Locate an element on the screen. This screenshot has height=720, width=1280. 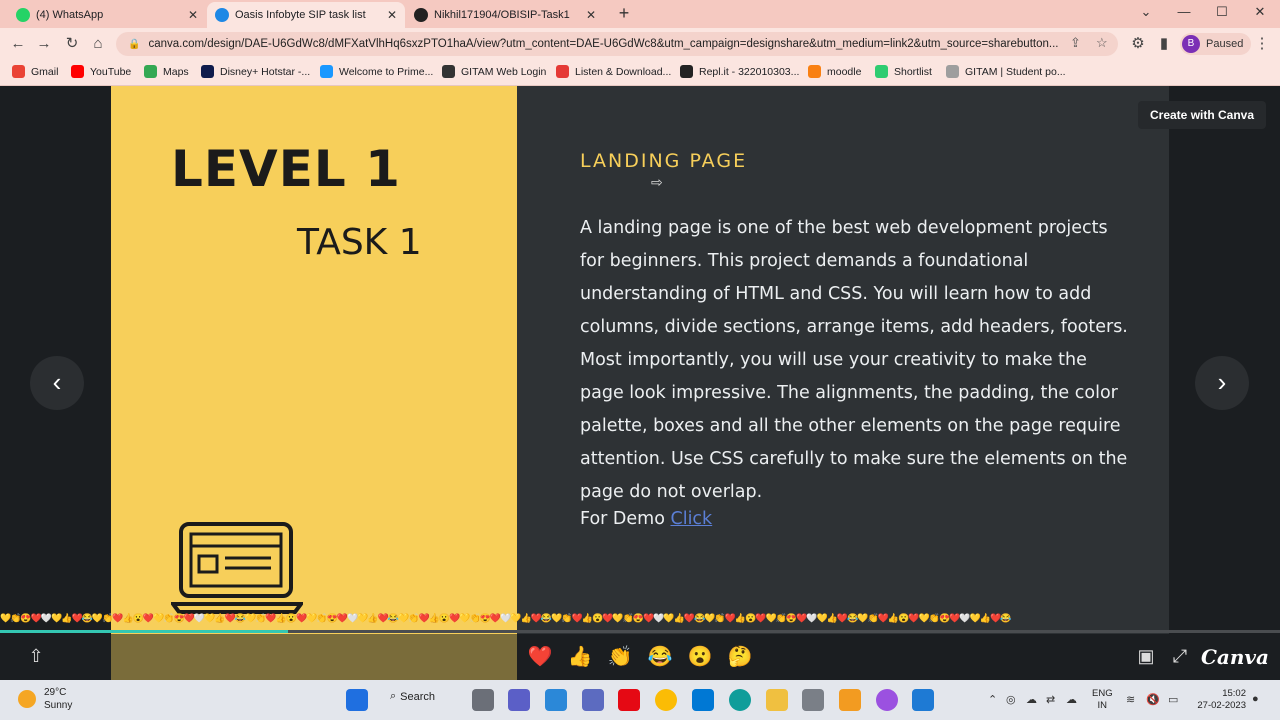
laptop-icon is located at coordinates (237, 568).